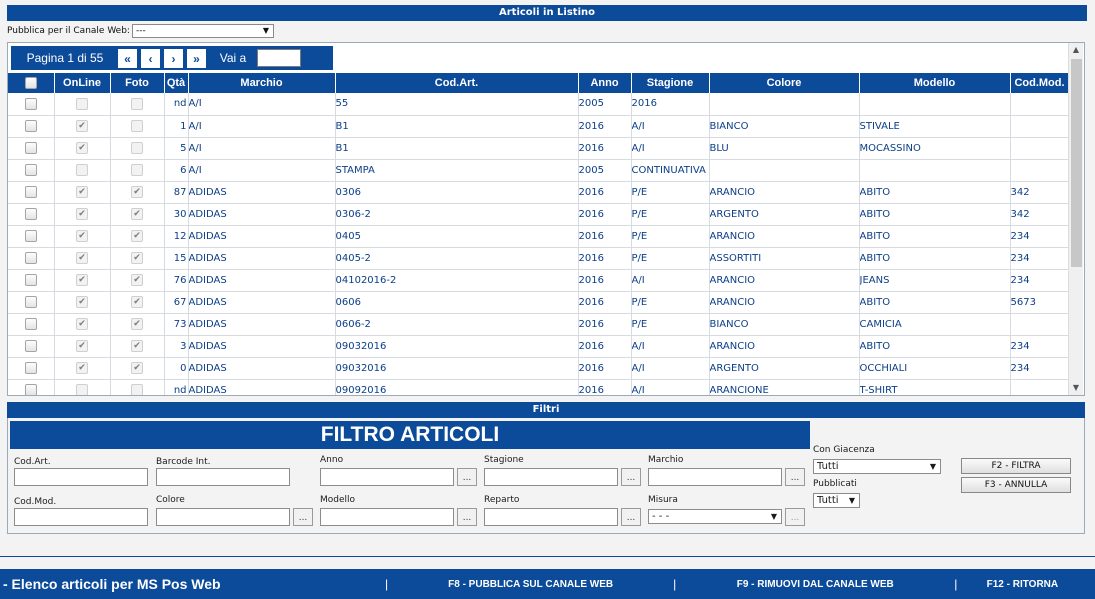 This screenshot has height=599, width=1095. Describe the element at coordinates (202, 31) in the screenshot. I see `publish-channel-select: --- ▼` at that location.